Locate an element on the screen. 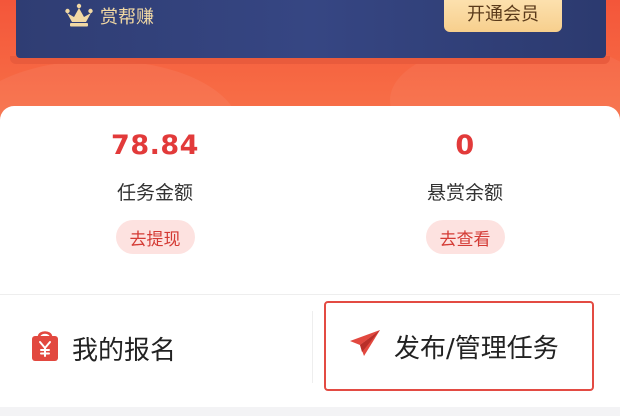 The height and width of the screenshot is (416, 620). reward-balance-value: 0 is located at coordinates (465, 145).